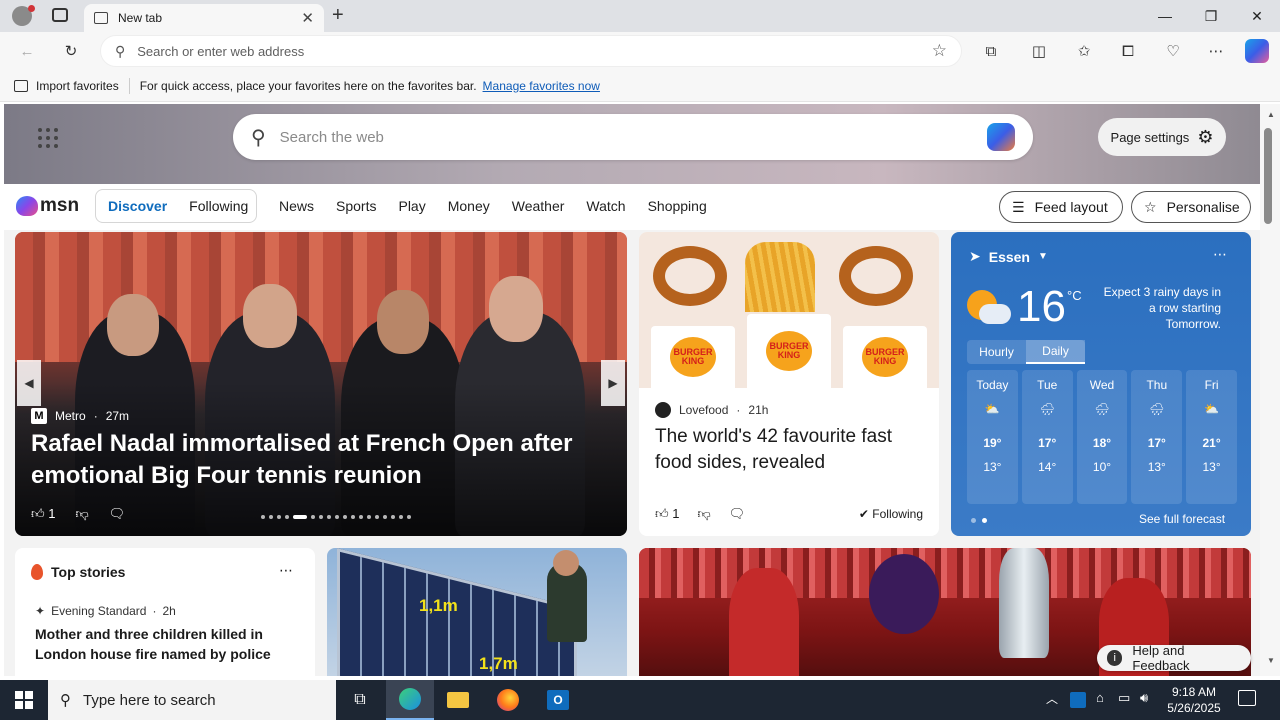 Image resolution: width=1280 pixels, height=720 pixels. Describe the element at coordinates (1216, 51) in the screenshot. I see `more-menu-icon: ⋯` at that location.